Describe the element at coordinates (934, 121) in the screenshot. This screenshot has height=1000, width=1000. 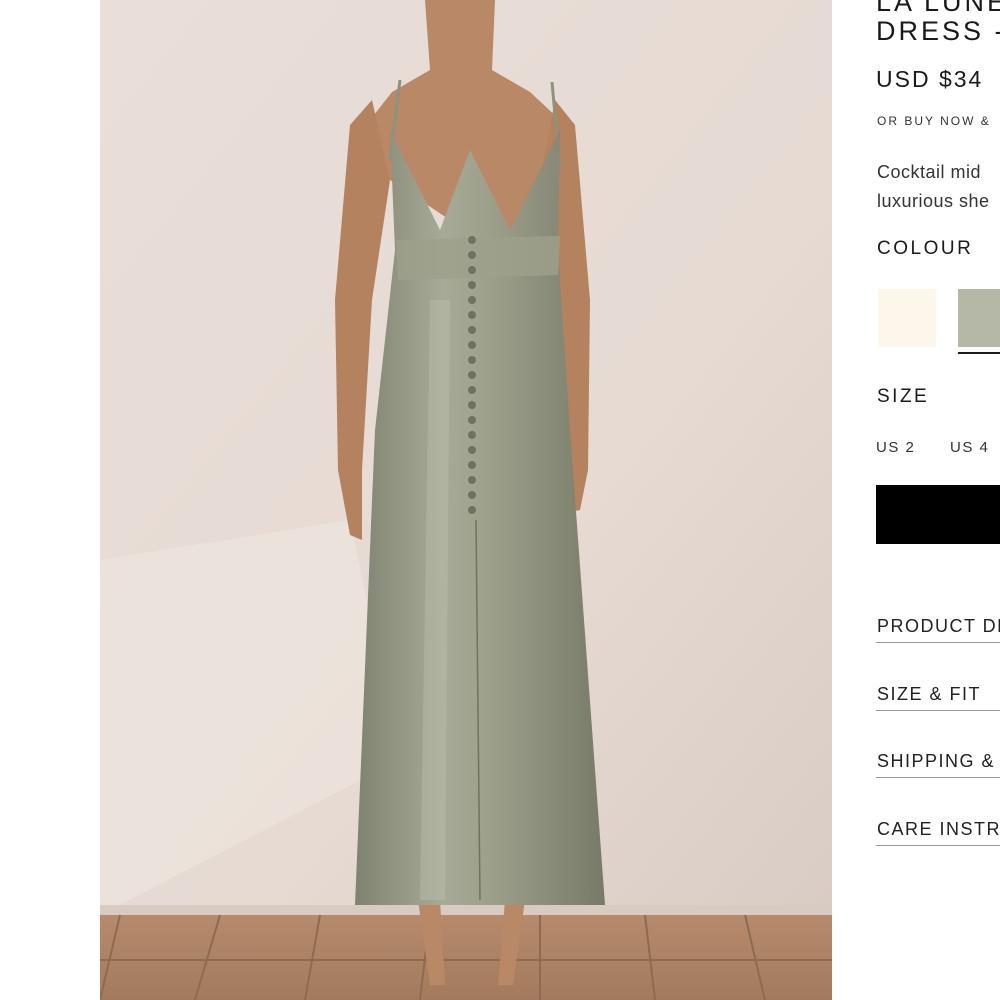
I see `afterpay-text: OR BUY NOW &` at that location.